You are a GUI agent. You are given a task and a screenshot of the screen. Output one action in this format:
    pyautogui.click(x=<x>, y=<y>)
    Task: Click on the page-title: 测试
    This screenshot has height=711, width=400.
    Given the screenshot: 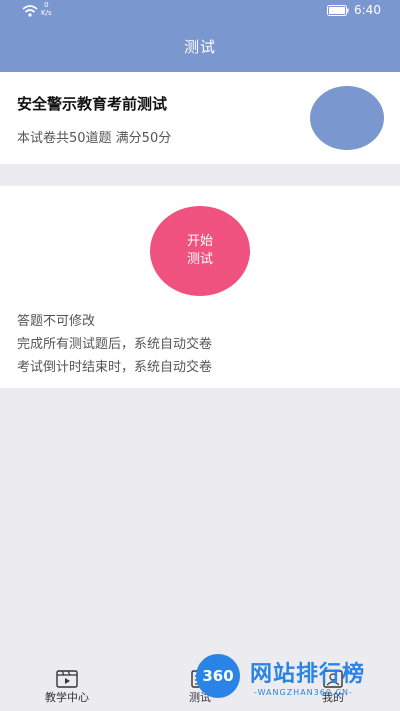 What is the action you would take?
    pyautogui.click(x=199, y=47)
    